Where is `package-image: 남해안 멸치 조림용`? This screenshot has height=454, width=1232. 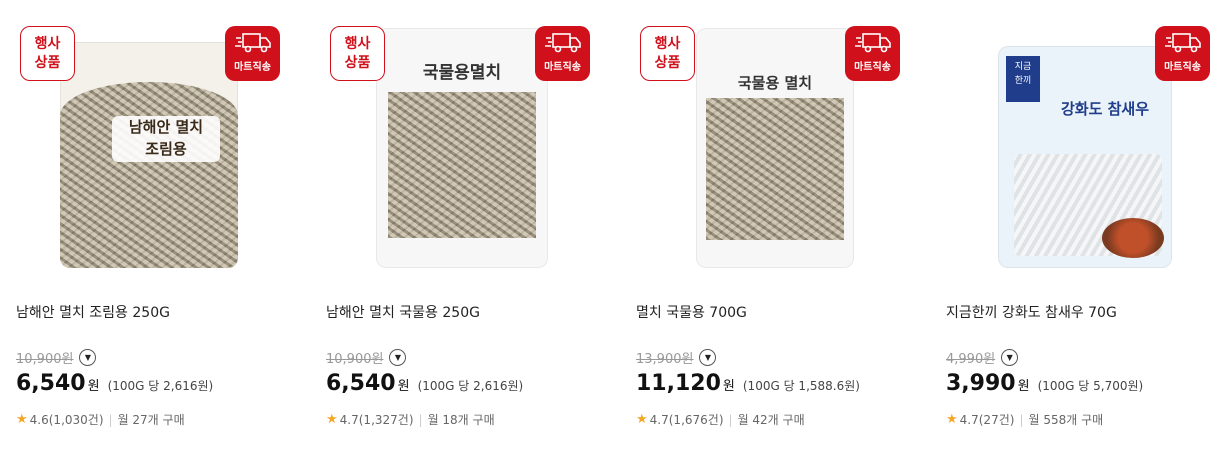
package-image: 남해안 멸치 조림용 is located at coordinates (149, 155).